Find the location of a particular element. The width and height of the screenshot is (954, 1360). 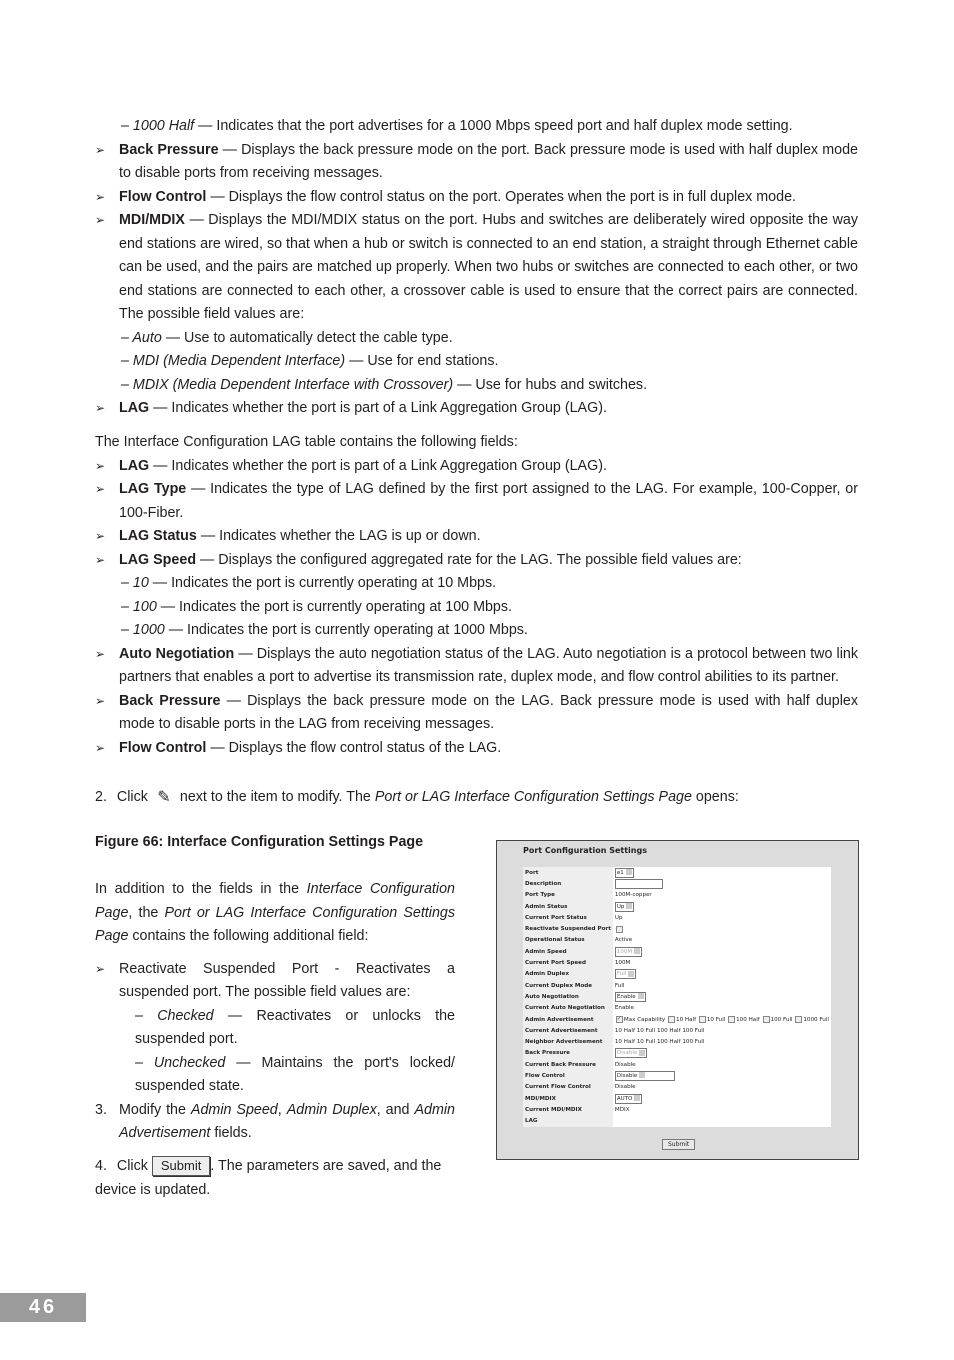

settings-row: Back Pressure Disable is located at coordinates (677, 1053).